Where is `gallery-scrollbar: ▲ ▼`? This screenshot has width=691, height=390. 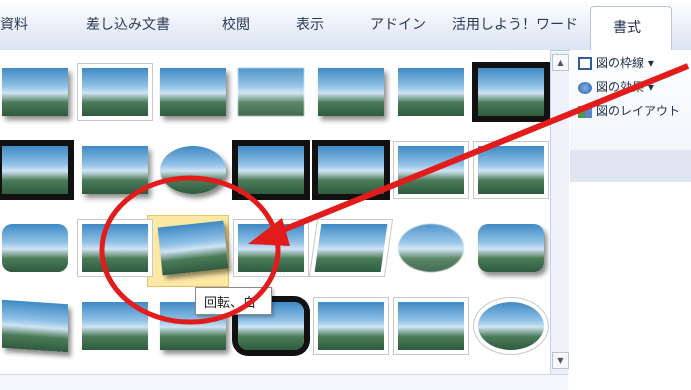 gallery-scrollbar: ▲ ▼ is located at coordinates (559, 213).